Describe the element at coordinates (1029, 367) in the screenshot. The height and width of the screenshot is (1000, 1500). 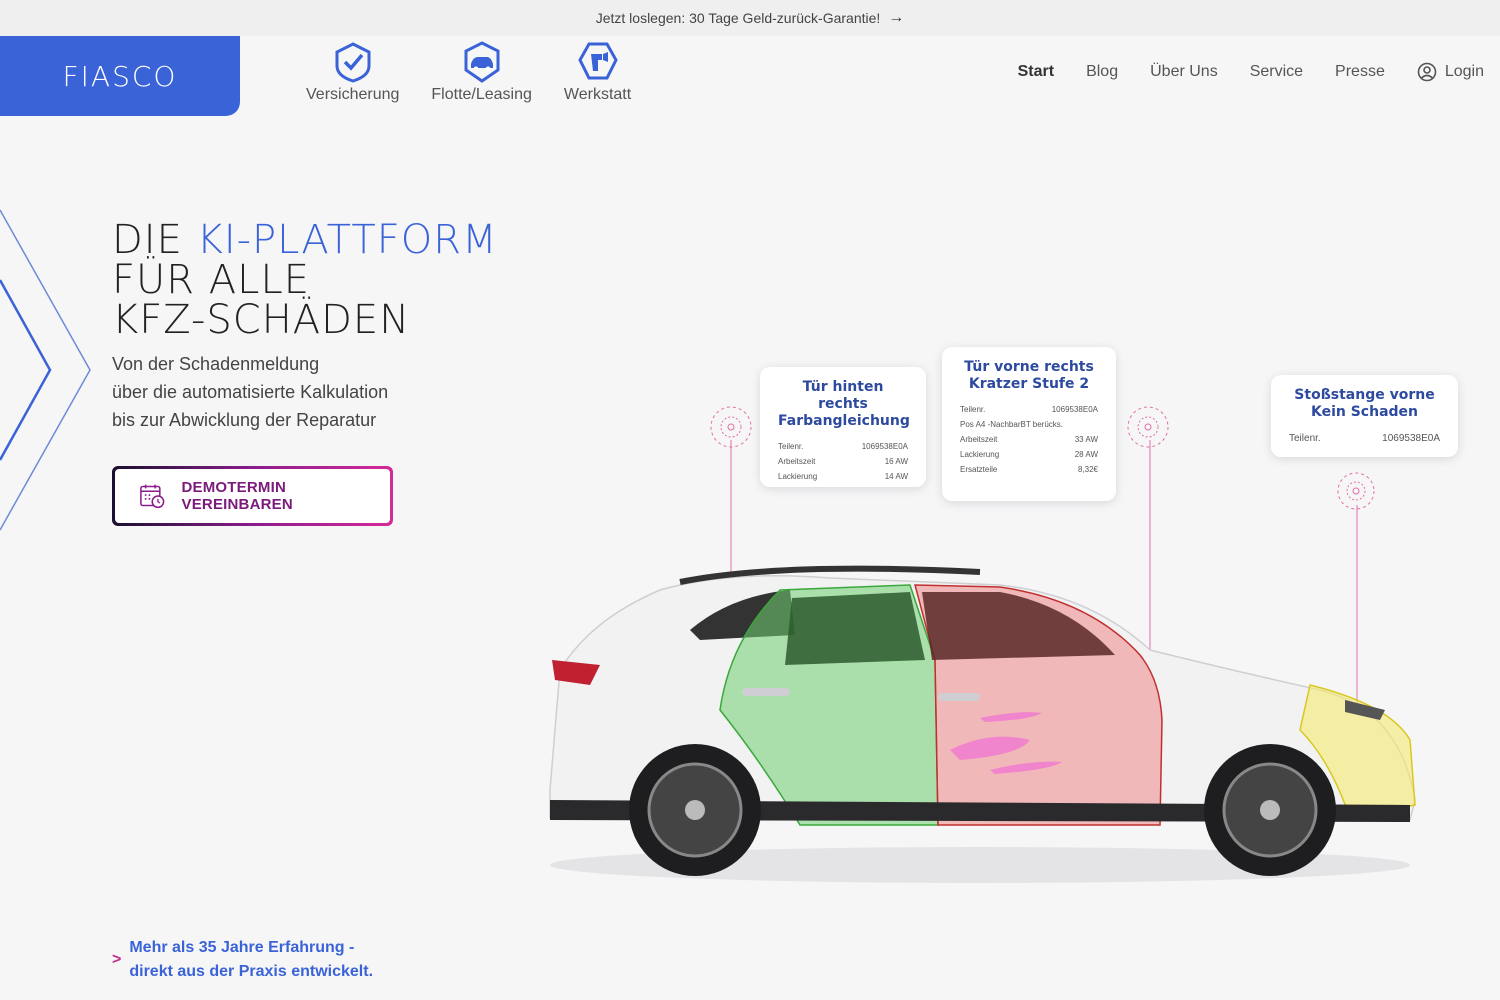
I see `card-title: Tür vorne rechts` at that location.